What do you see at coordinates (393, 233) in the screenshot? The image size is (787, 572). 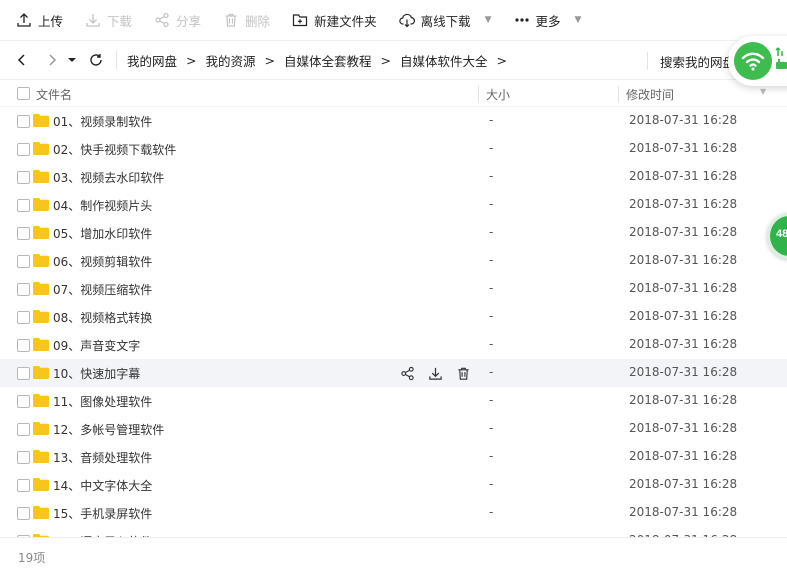 I see `table-row: 05、增加水印软件 - 2018-07-31 16:28` at bounding box center [393, 233].